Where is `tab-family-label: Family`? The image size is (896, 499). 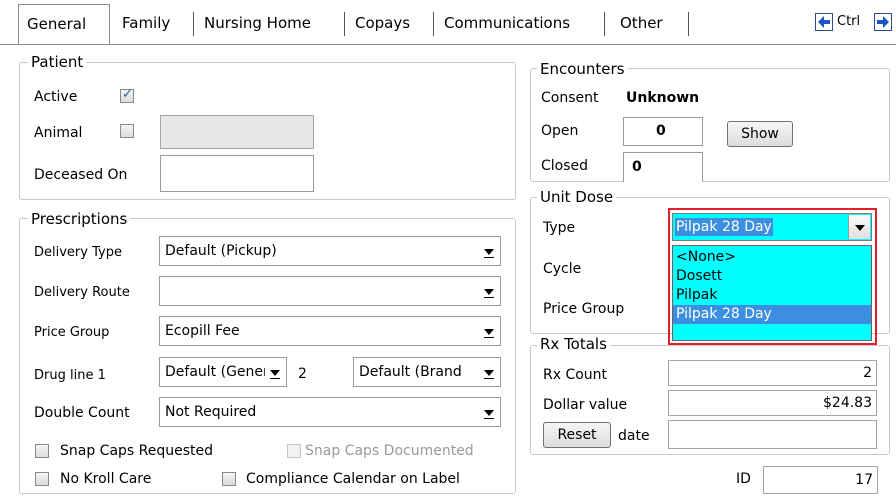 tab-family-label: Family is located at coordinates (146, 23).